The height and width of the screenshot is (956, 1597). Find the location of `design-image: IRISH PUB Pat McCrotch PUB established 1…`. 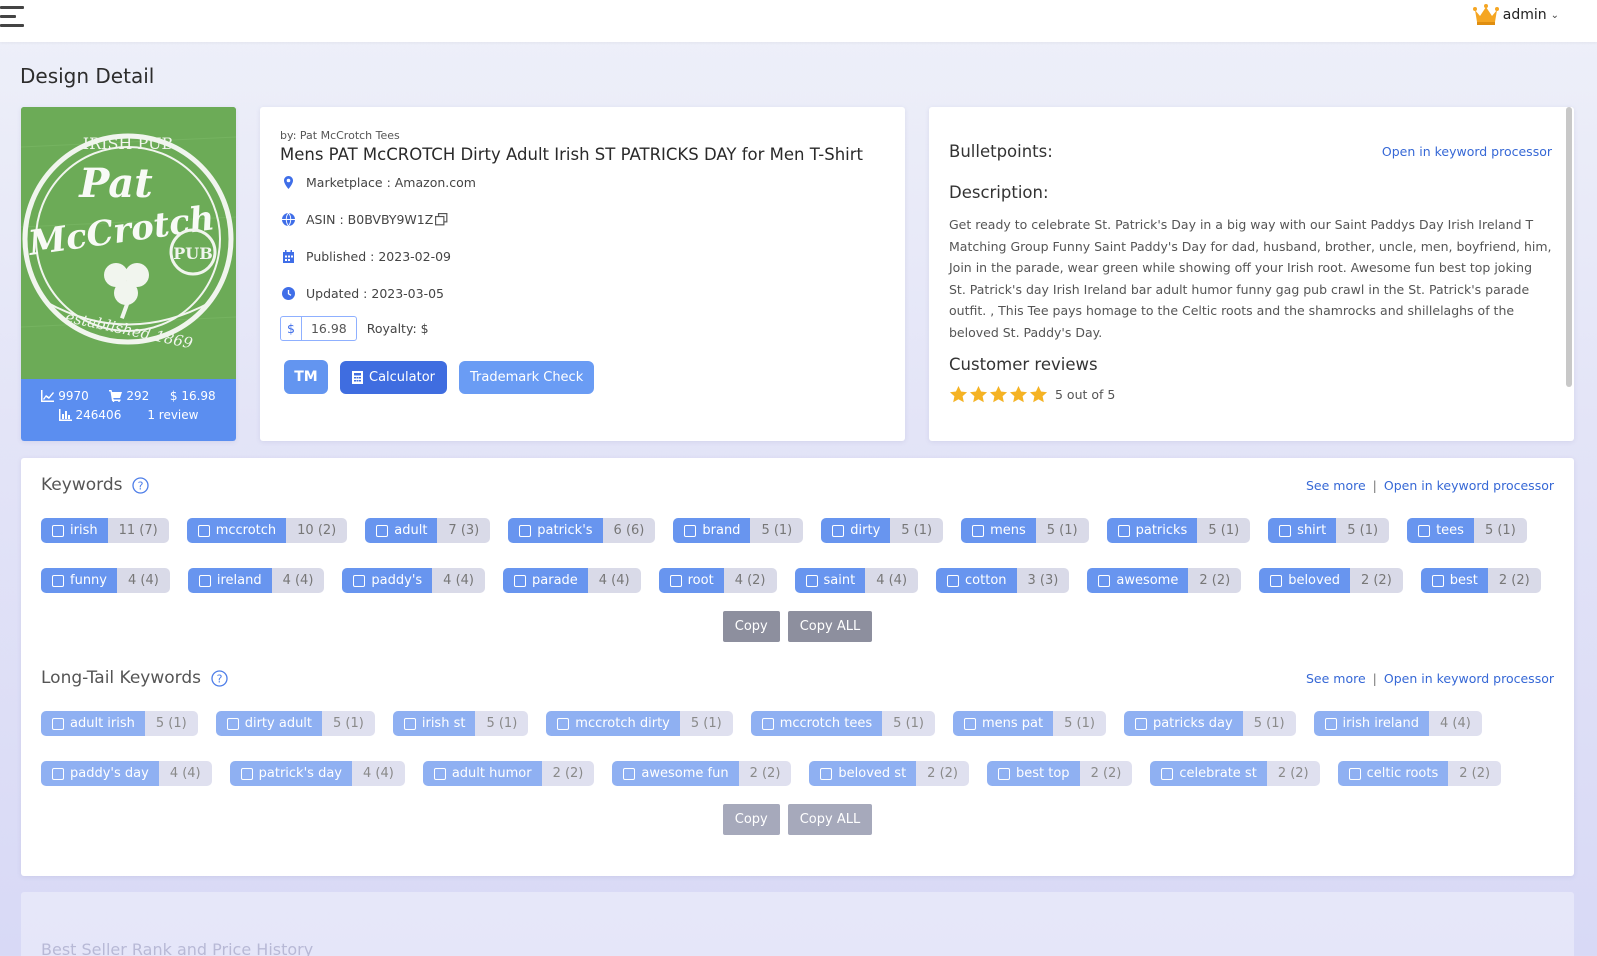

design-image: IRISH PUB Pat McCrotch PUB established 1… is located at coordinates (128, 243).